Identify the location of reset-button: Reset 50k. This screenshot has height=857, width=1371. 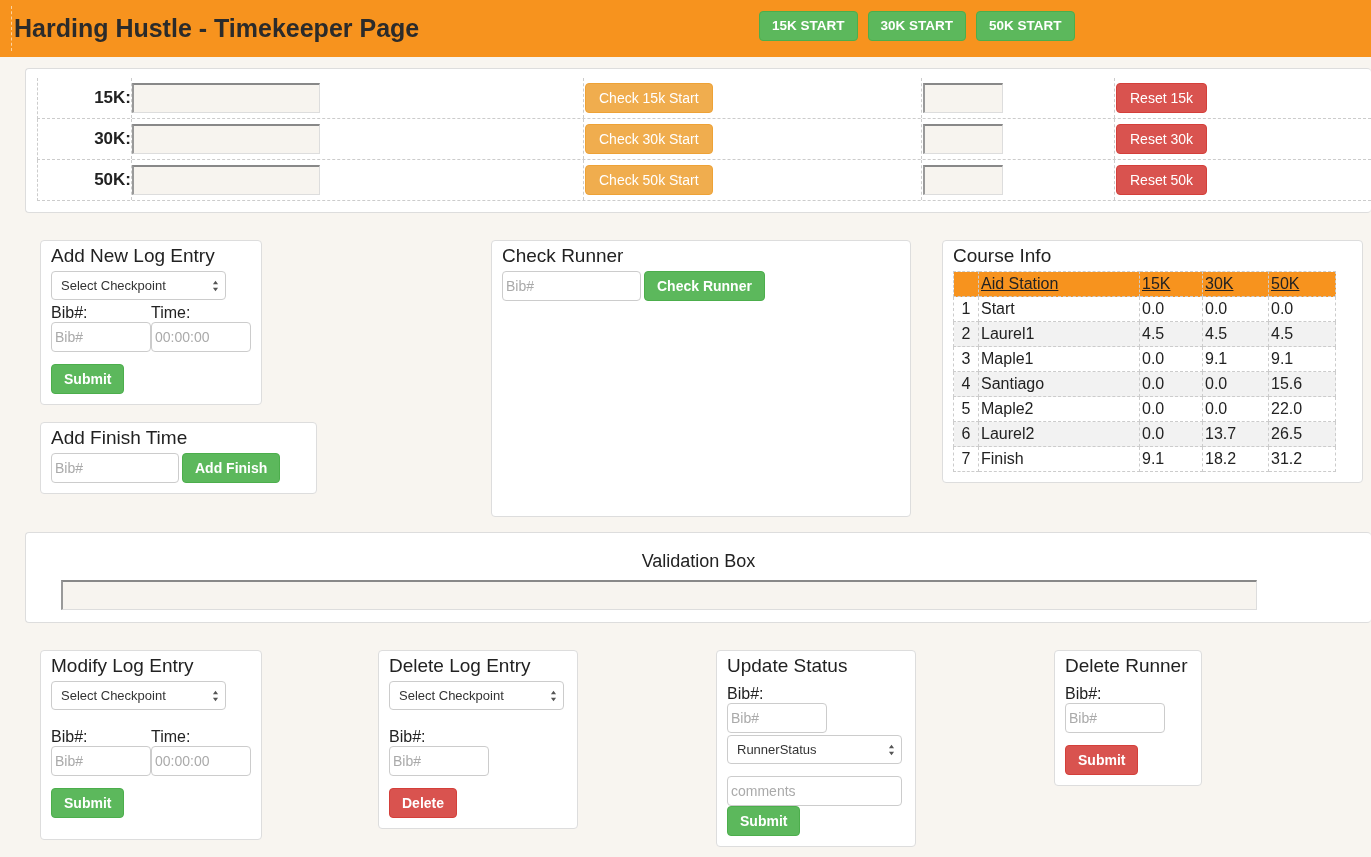
(1162, 180).